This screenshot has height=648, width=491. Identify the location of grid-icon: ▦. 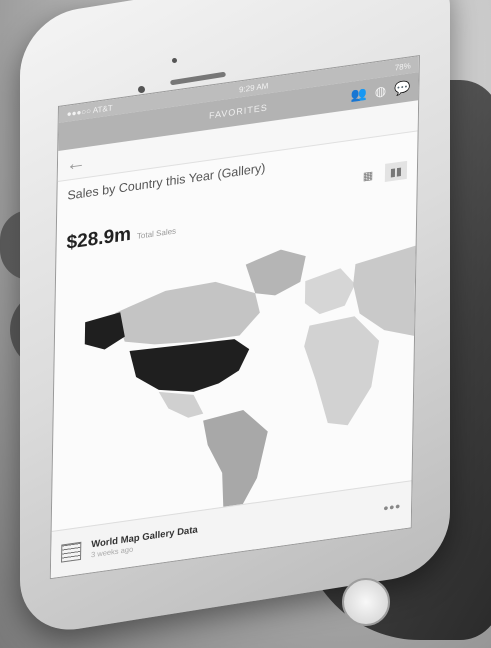
(368, 175).